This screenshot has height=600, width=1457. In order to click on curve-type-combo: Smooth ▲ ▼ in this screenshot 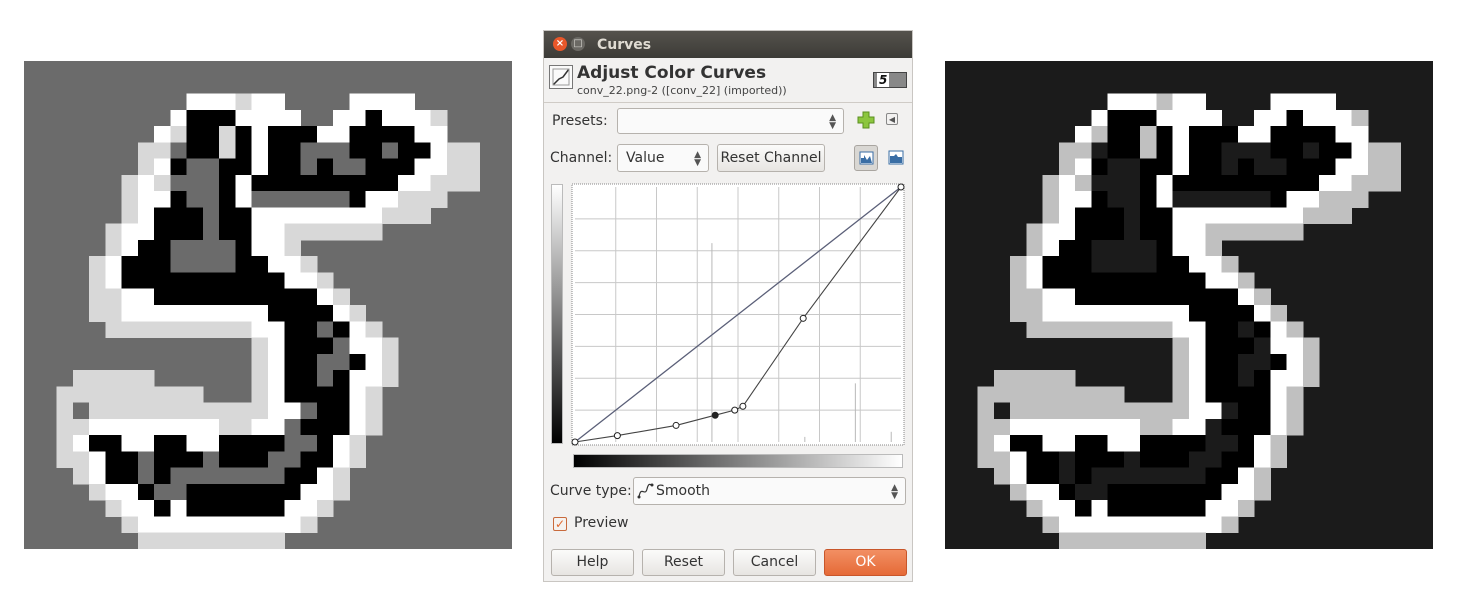, I will do `click(769, 491)`.